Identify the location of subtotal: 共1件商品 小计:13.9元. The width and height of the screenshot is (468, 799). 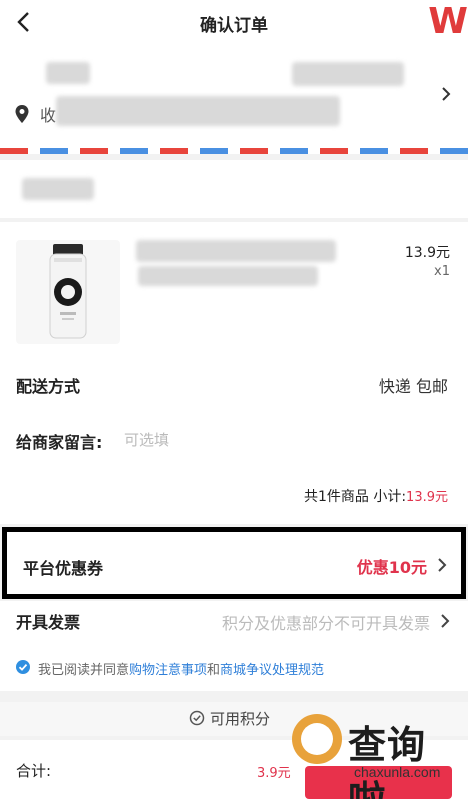
(376, 496).